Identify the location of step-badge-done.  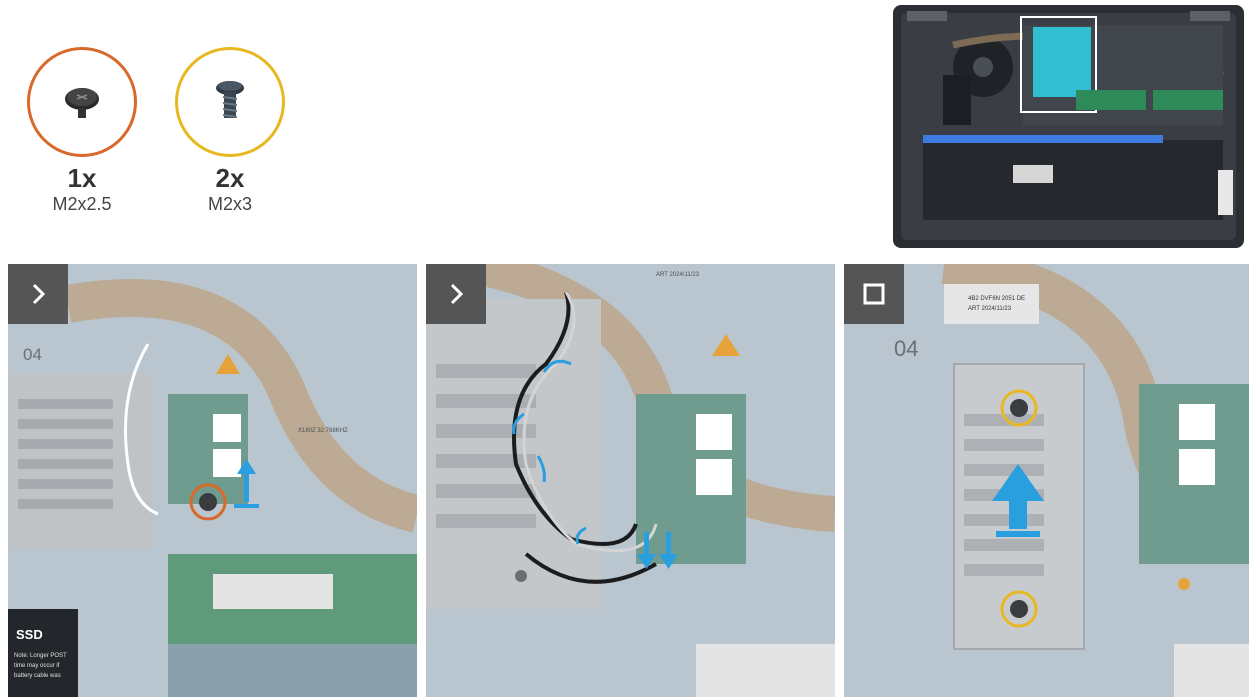
(874, 294).